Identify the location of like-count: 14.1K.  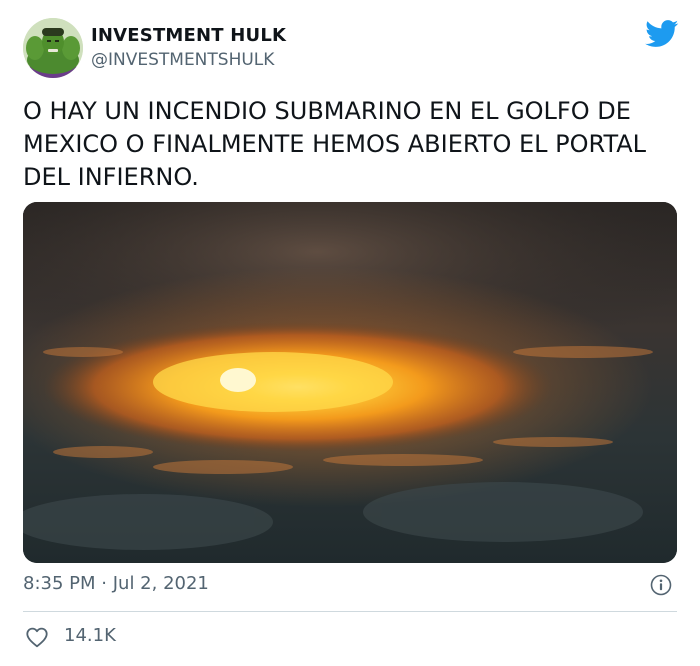
(90, 635).